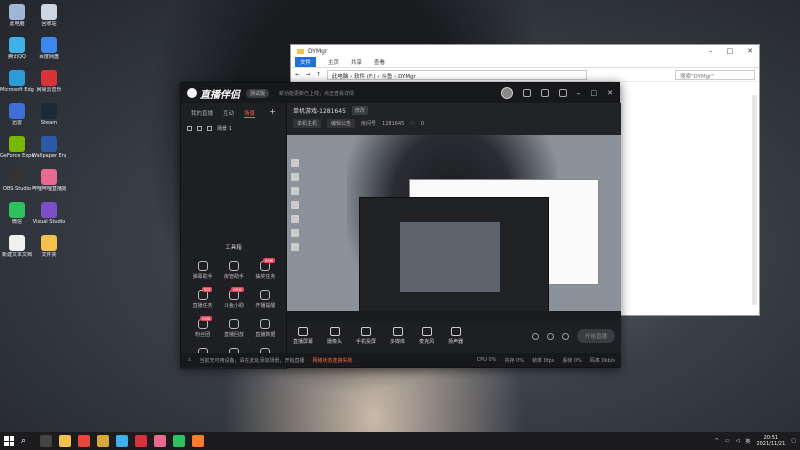  Describe the element at coordinates (49, 15) in the screenshot. I see `desktop-icon: 回收站` at that location.